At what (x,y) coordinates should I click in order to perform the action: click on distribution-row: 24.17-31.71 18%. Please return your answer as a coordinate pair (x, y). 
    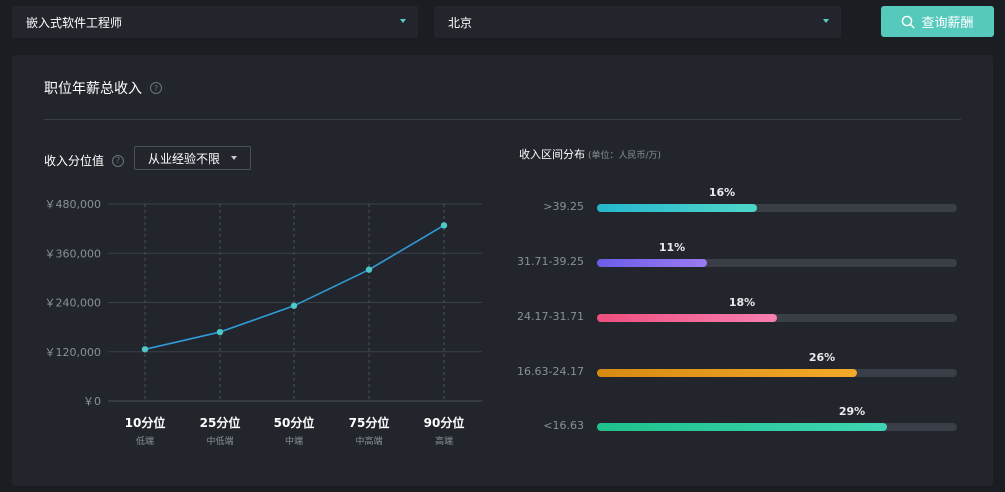
    Looking at the image, I should click on (737, 312).